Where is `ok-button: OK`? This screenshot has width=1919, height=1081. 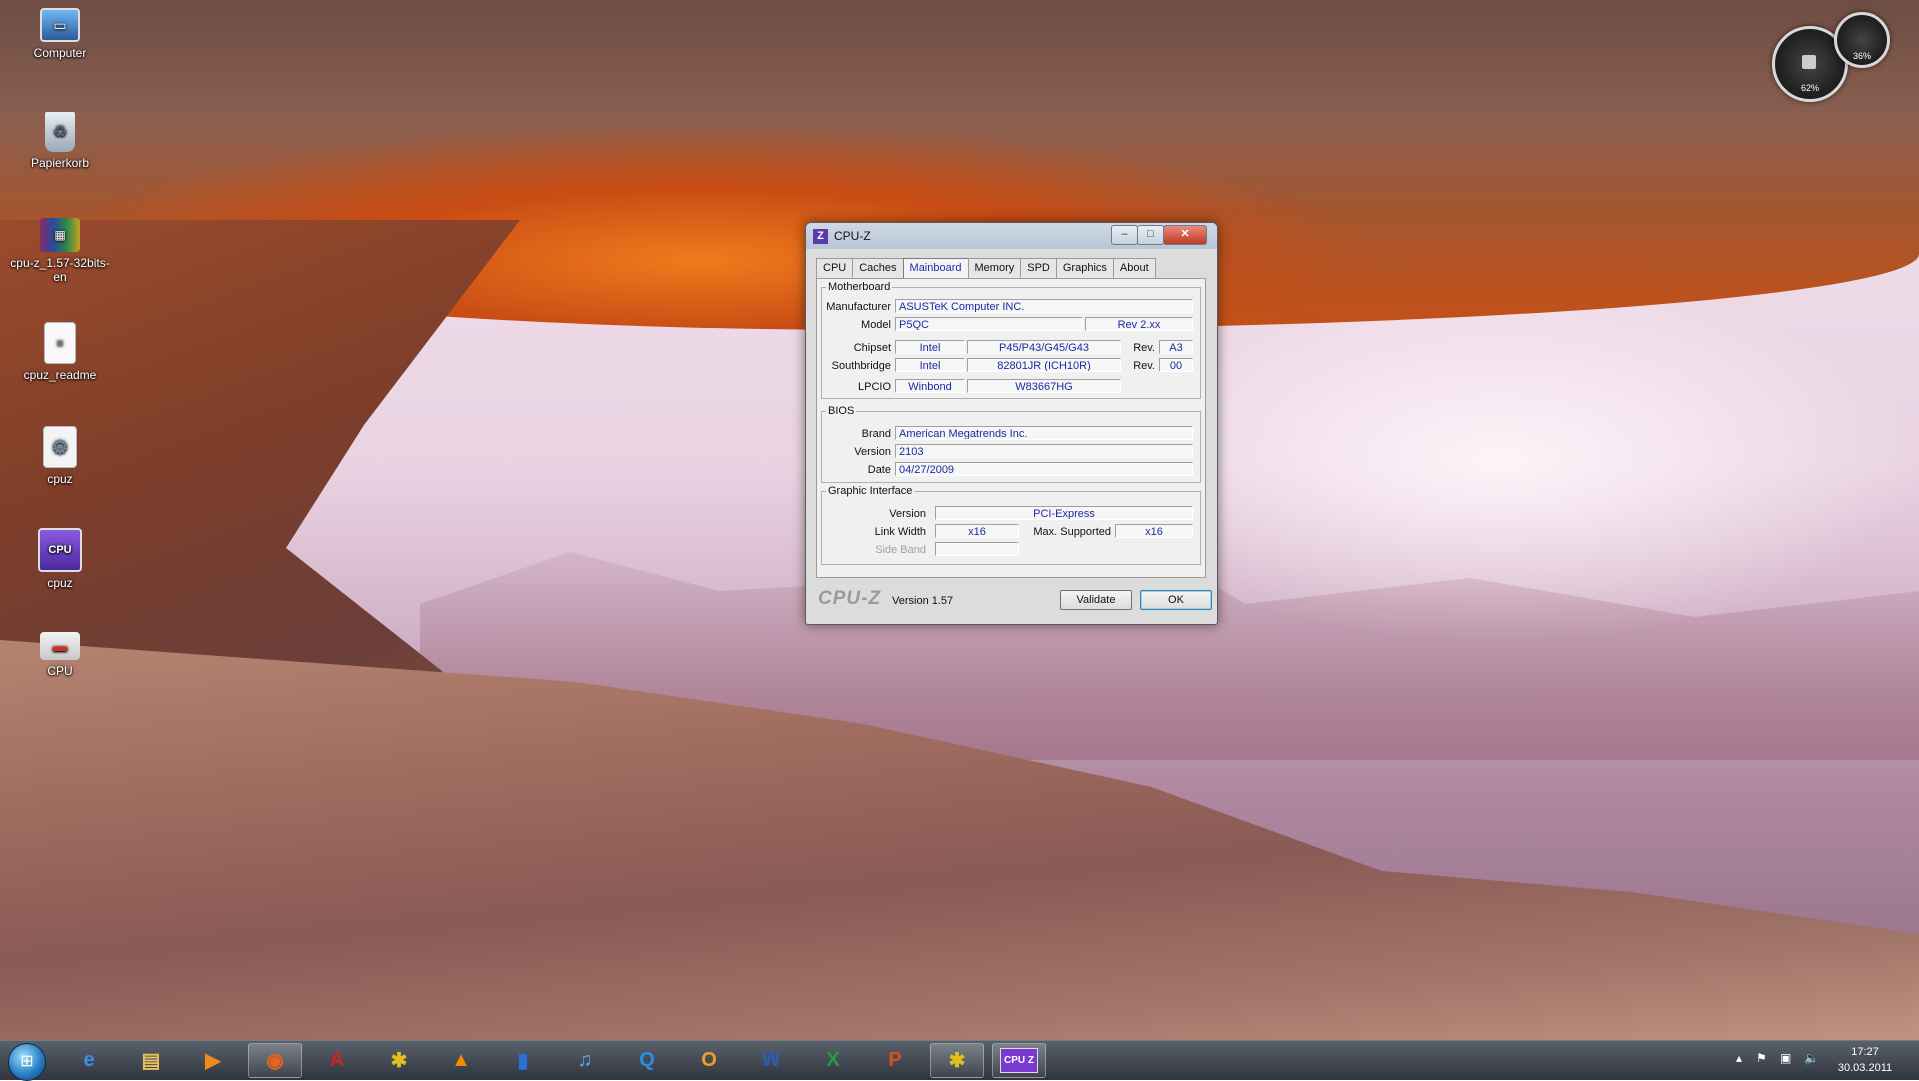
ok-button: OK is located at coordinates (1176, 600).